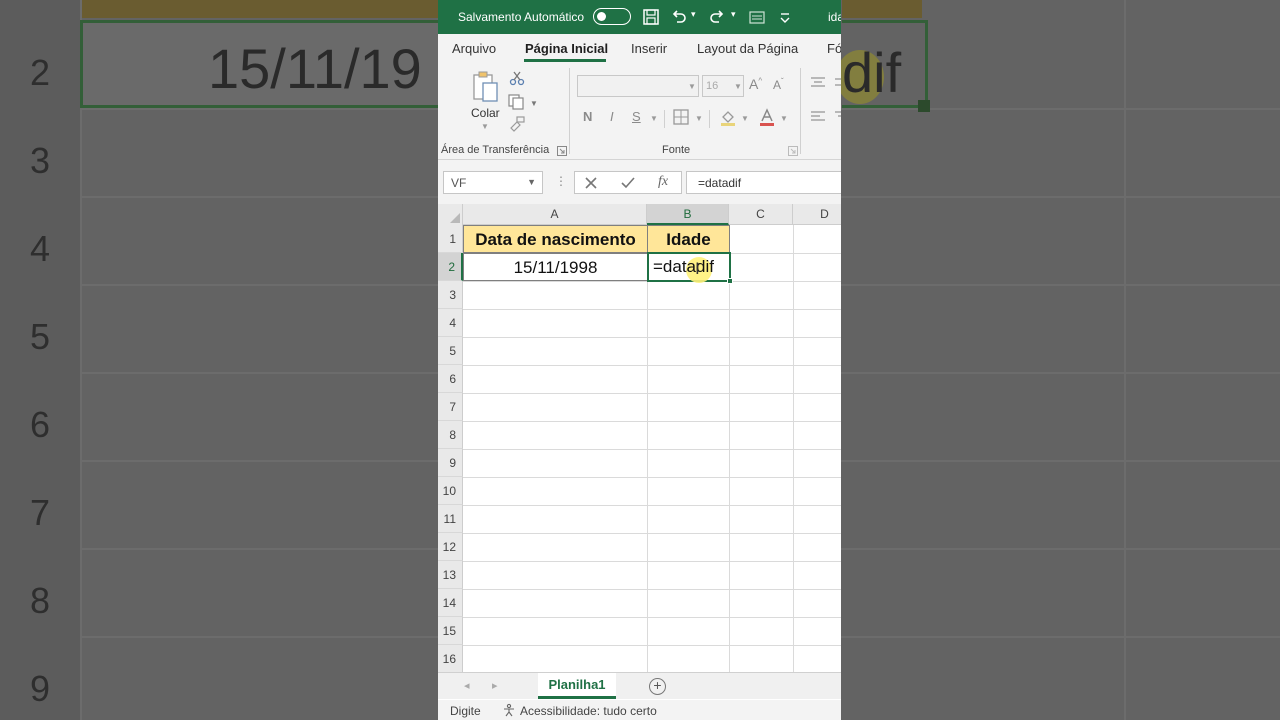 The width and height of the screenshot is (1280, 720). I want to click on row-header: 2, so click(450, 267).